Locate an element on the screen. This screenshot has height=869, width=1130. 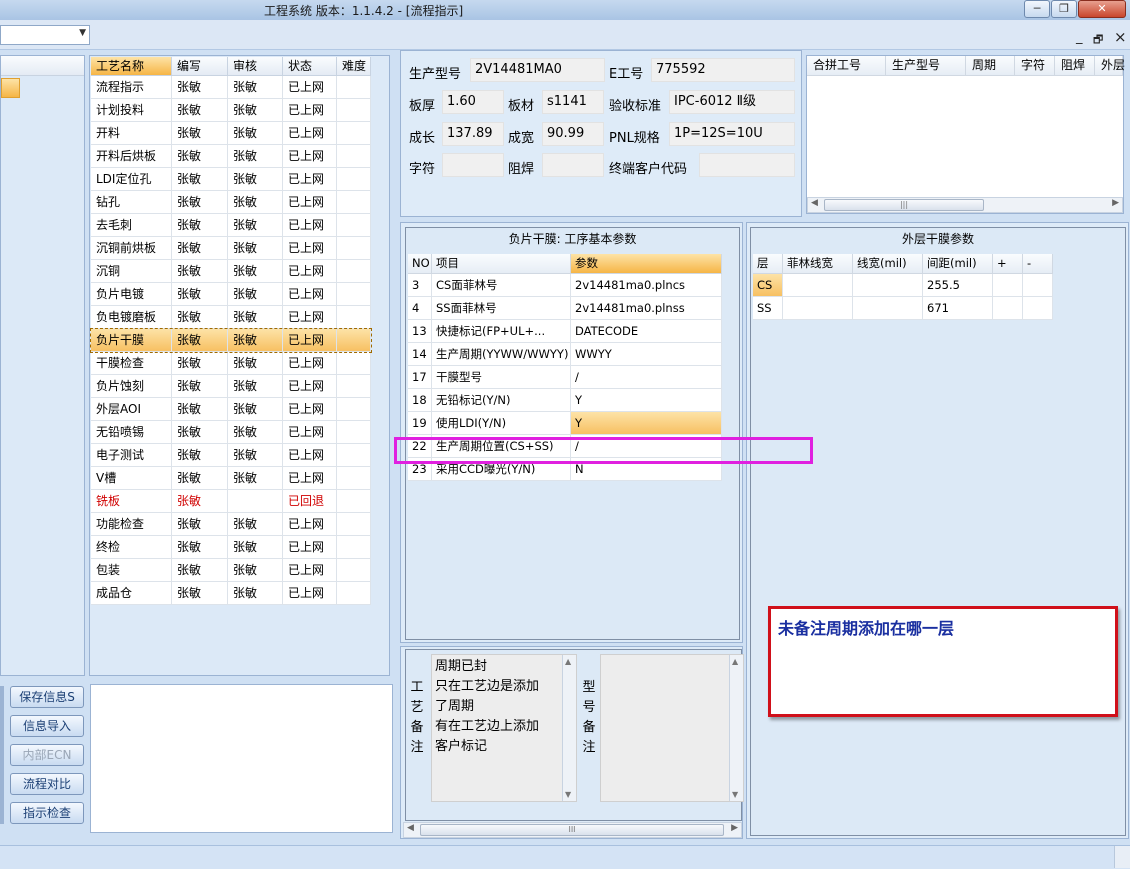
table-row: 负片蚀刻 张敏 张敏 已上网 is located at coordinates (231, 386).